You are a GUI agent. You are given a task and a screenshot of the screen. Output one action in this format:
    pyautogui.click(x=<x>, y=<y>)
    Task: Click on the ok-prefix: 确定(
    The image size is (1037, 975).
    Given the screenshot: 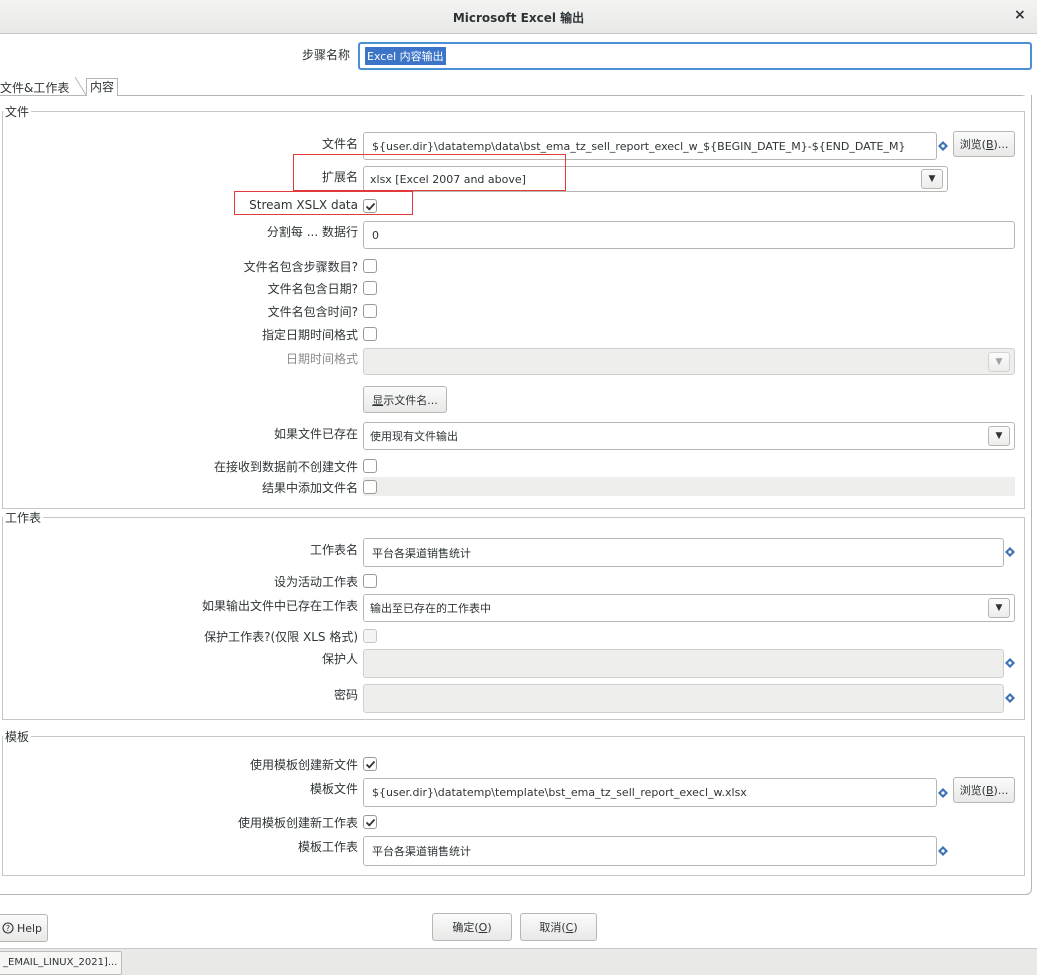 What is the action you would take?
    pyautogui.click(x=465, y=927)
    